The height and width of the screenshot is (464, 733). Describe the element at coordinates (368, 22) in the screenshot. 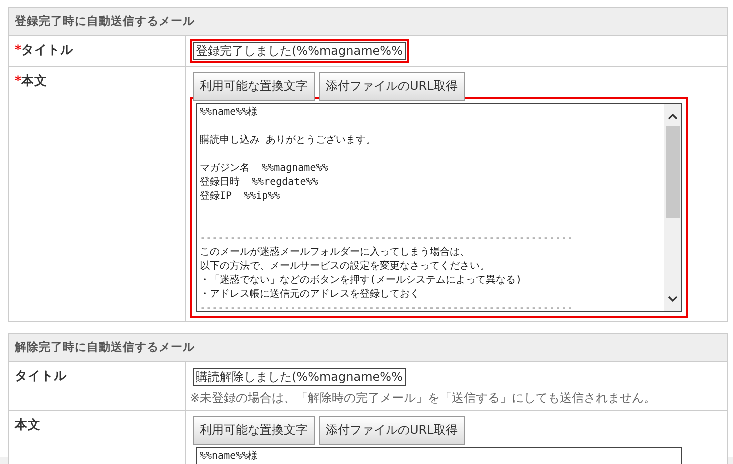

I see `section-heading: 登録完了時に自動送信するメール` at that location.